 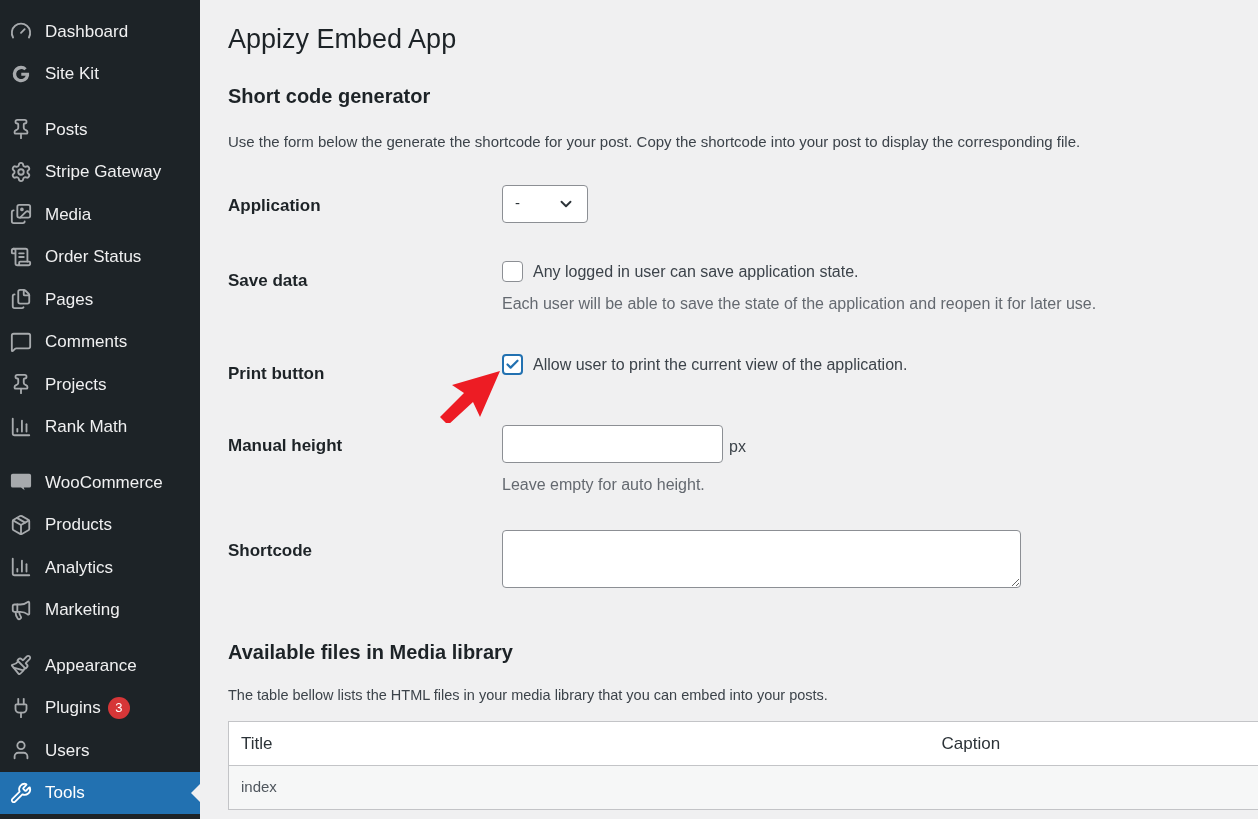 What do you see at coordinates (100, 524) in the screenshot?
I see `sidebar-item: Products` at bounding box center [100, 524].